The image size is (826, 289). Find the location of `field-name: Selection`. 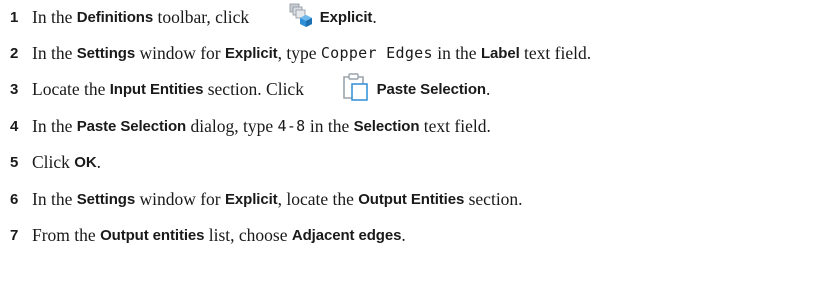

field-name: Selection is located at coordinates (386, 126).